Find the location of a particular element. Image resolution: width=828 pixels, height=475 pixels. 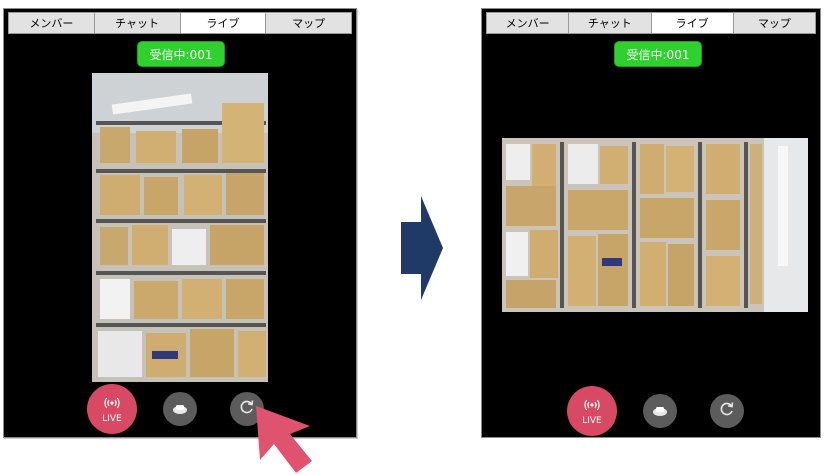

control-bar: LIVE is located at coordinates (652, 411).